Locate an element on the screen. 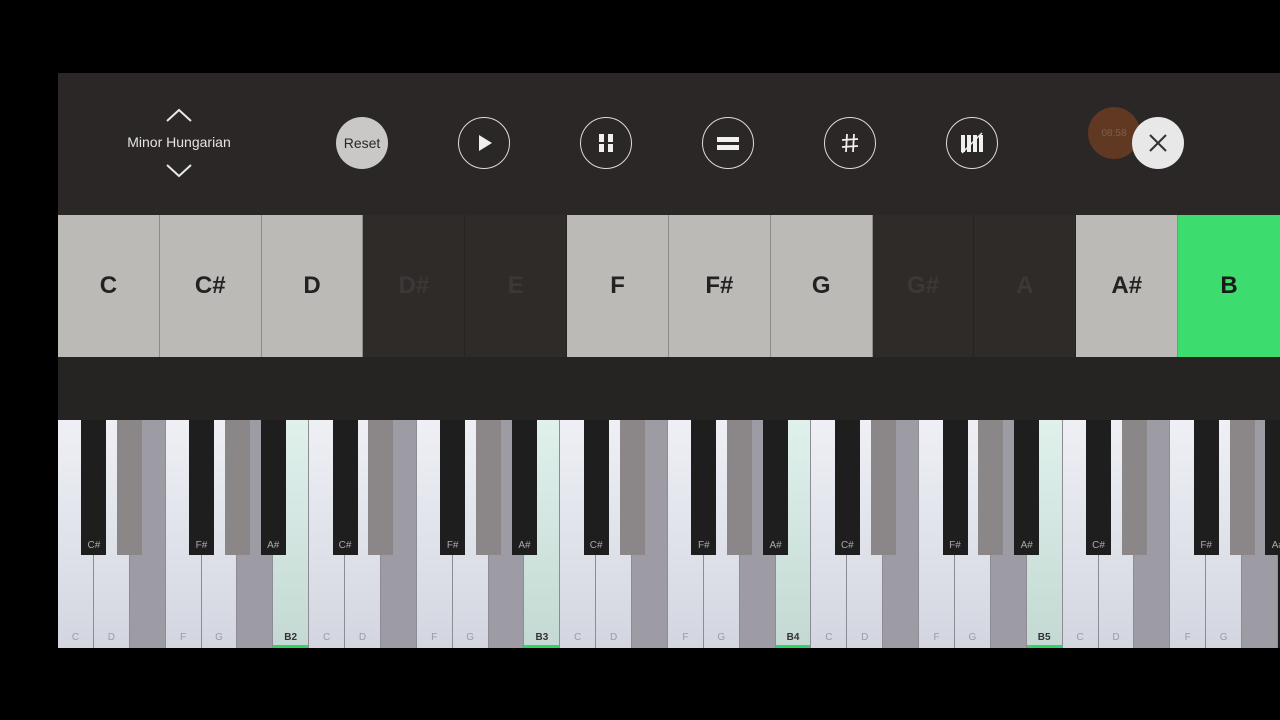 The width and height of the screenshot is (1280, 720). key-label: B4 is located at coordinates (793, 637).